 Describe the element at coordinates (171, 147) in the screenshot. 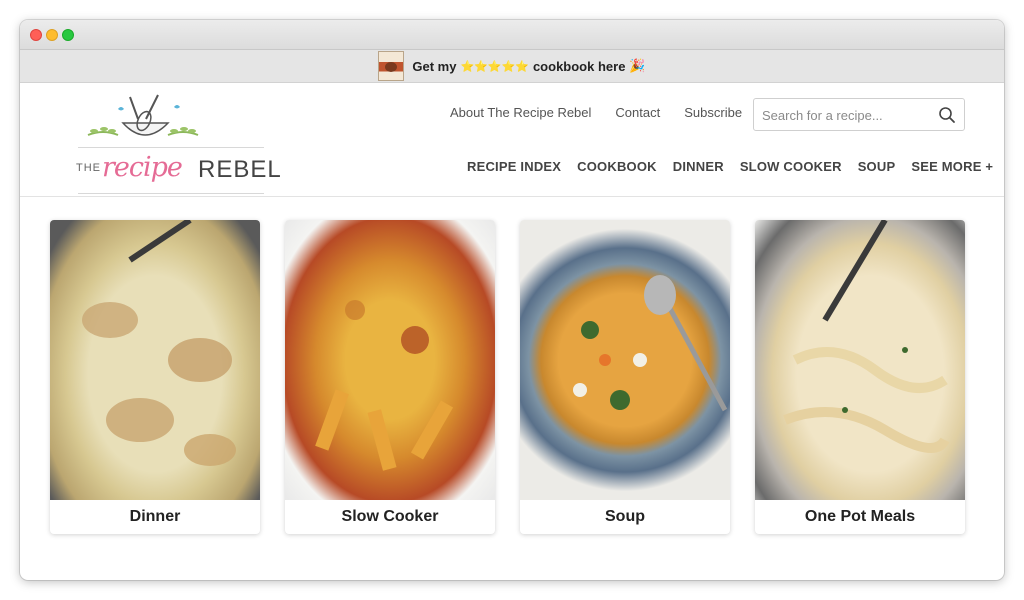

I see `logo-divider-top` at that location.